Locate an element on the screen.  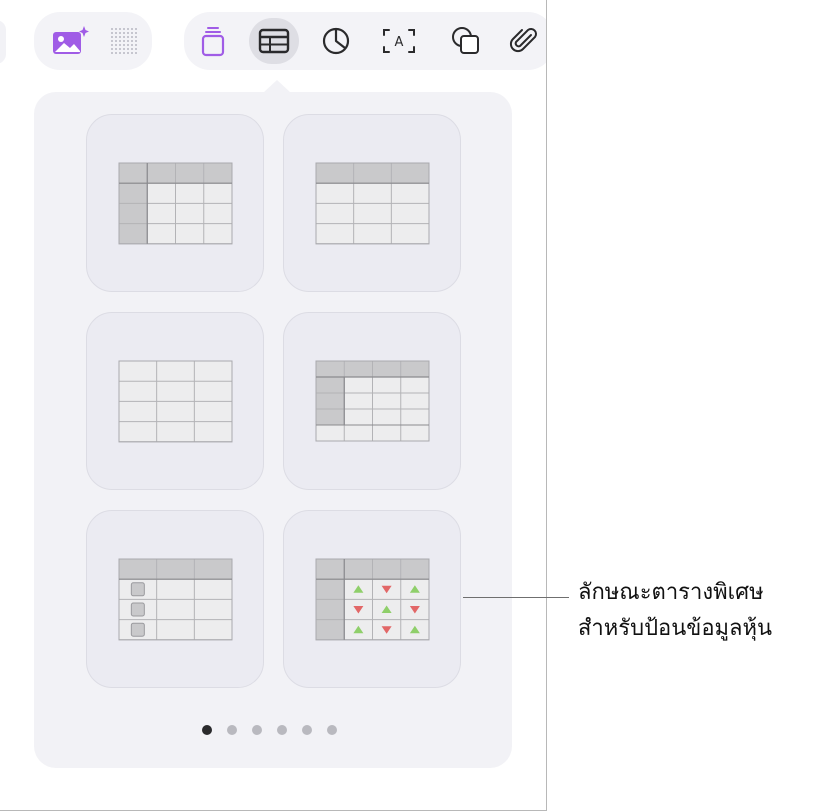
left-toolbar-edge is located at coordinates (3, 42).